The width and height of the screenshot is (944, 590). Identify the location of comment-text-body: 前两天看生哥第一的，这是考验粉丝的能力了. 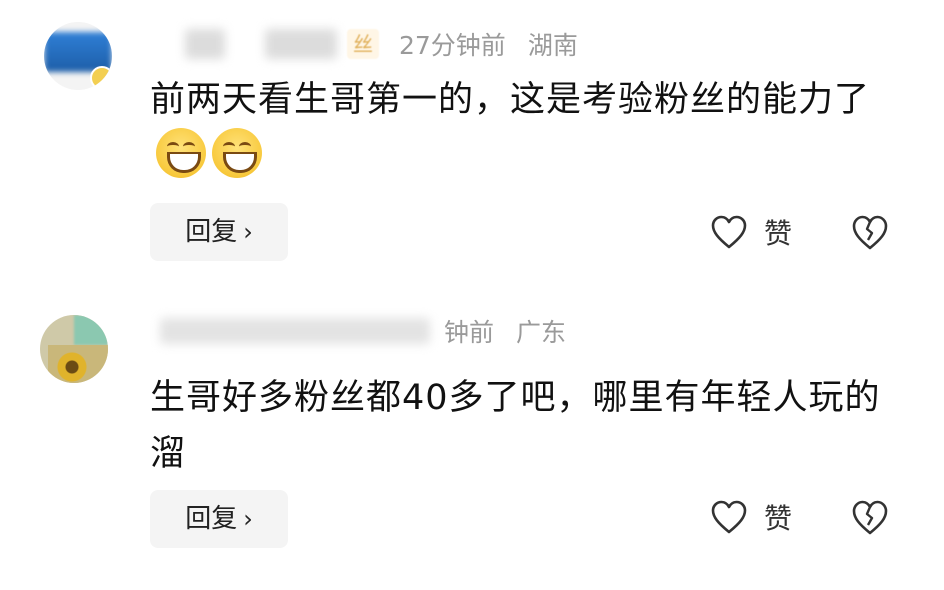
(510, 100).